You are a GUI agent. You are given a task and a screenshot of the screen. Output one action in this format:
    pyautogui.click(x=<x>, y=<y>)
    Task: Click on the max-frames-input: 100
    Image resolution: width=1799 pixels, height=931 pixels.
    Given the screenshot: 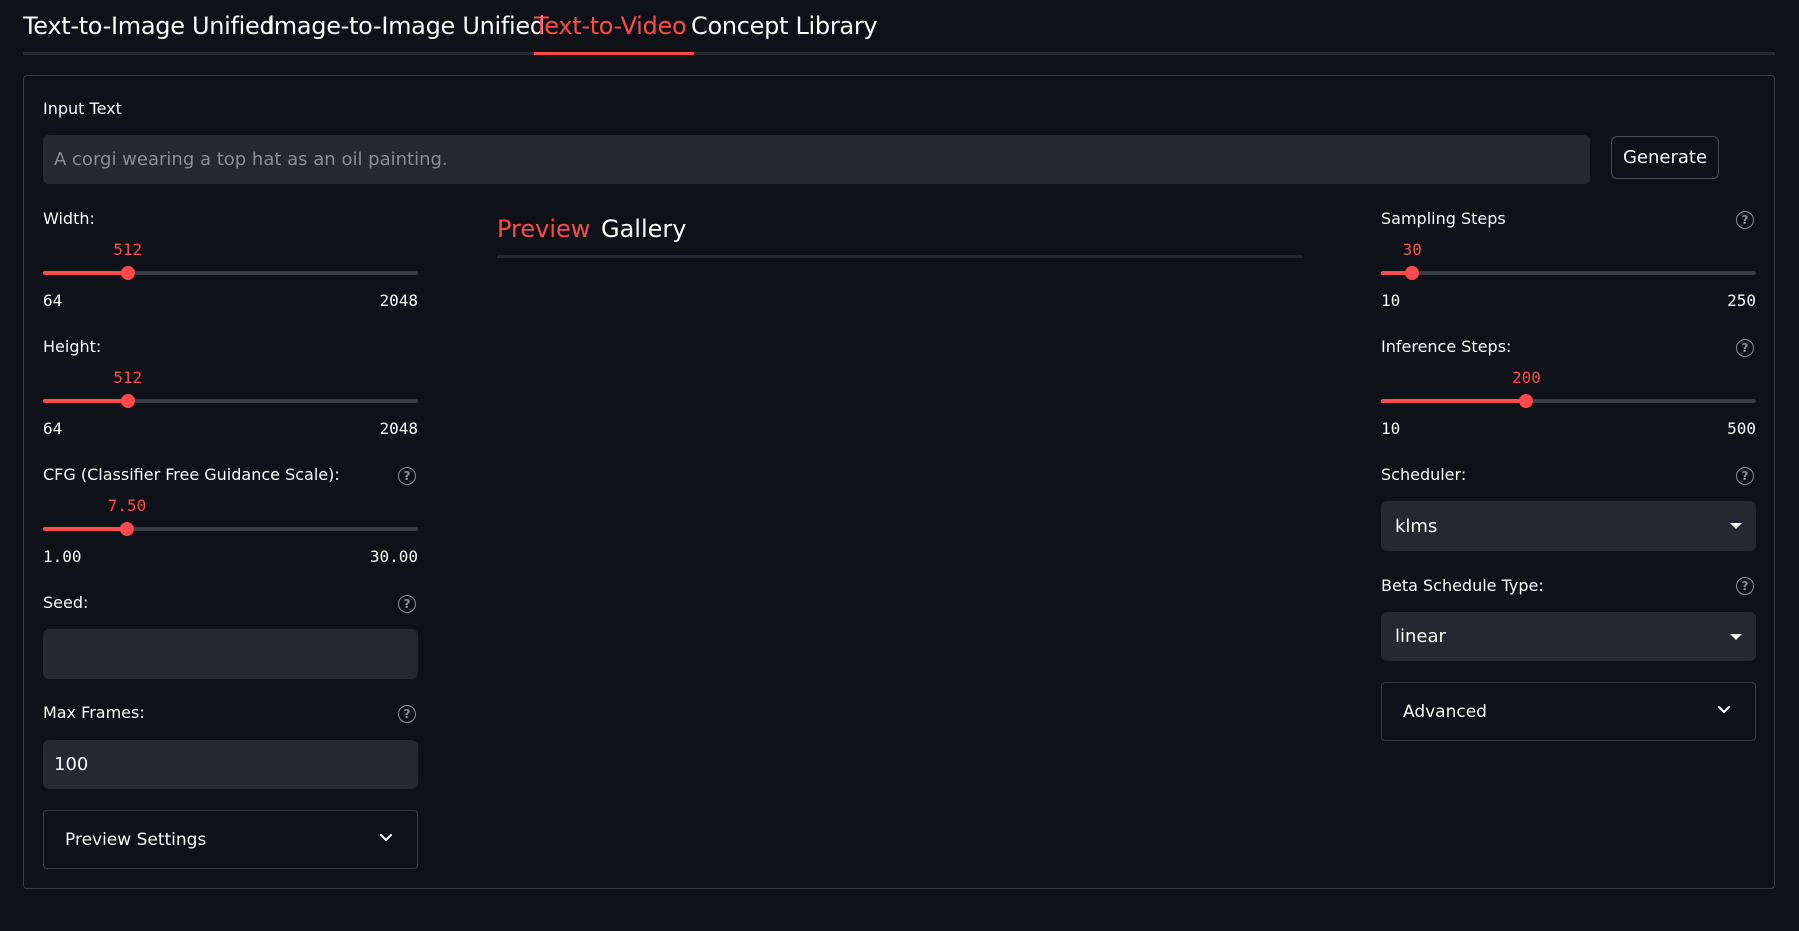 What is the action you would take?
    pyautogui.click(x=230, y=764)
    